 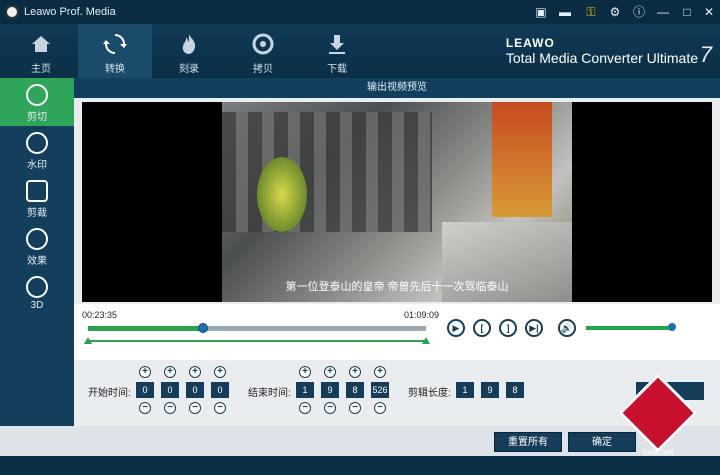 What do you see at coordinates (639, 12) in the screenshot?
I see `info-icon: ⓘ` at bounding box center [639, 12].